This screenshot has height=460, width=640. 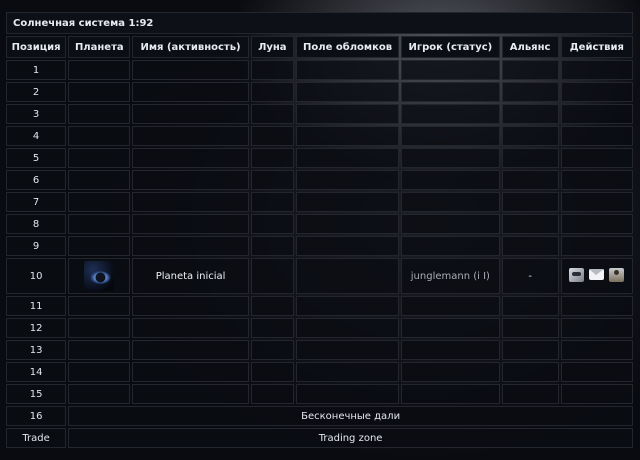 What do you see at coordinates (350, 416) in the screenshot?
I see `expedition-label: Бесконечные дали` at bounding box center [350, 416].